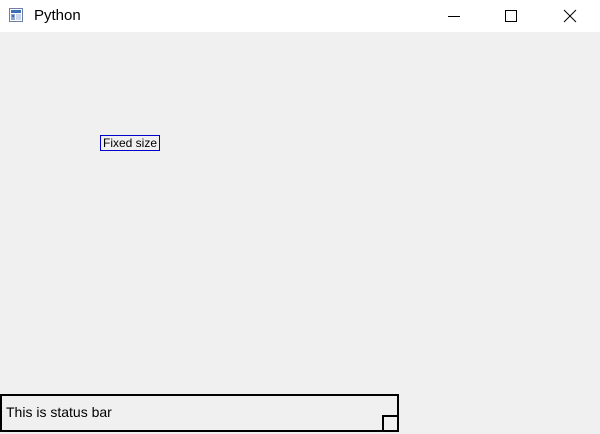 Image resolution: width=600 pixels, height=434 pixels. I want to click on window-title: Python, so click(57, 15).